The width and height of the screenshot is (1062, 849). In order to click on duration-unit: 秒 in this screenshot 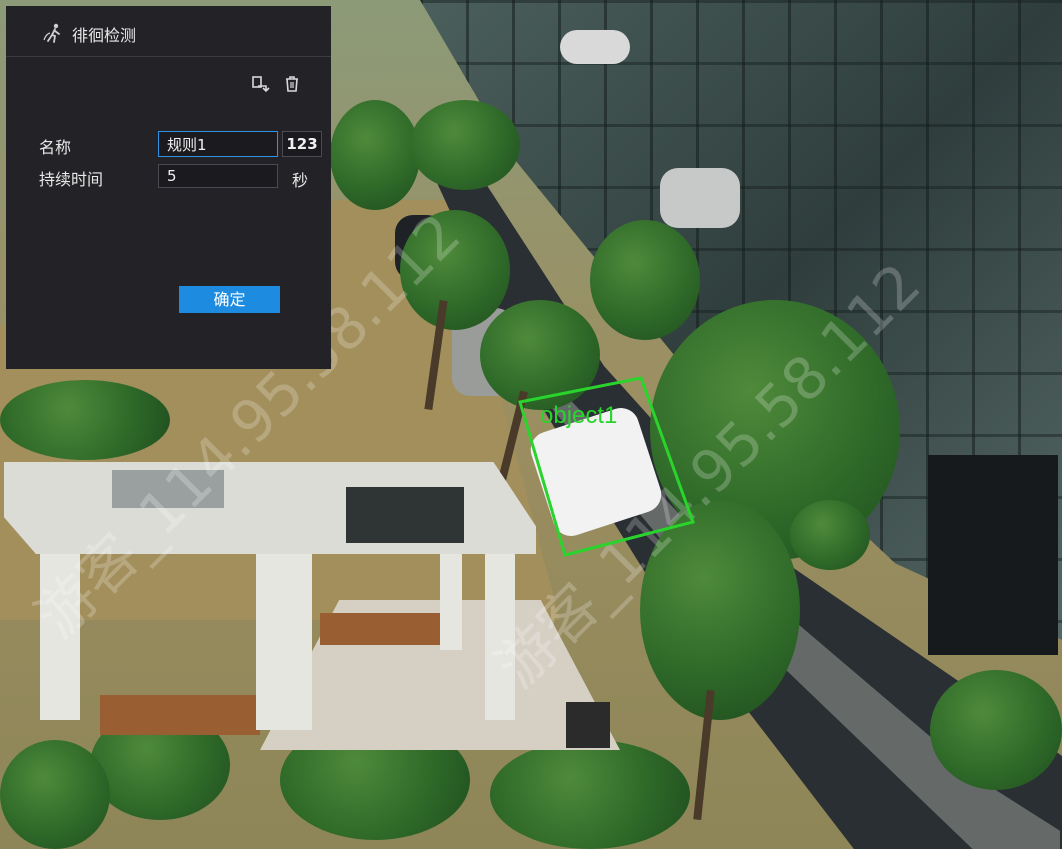, I will do `click(300, 180)`.